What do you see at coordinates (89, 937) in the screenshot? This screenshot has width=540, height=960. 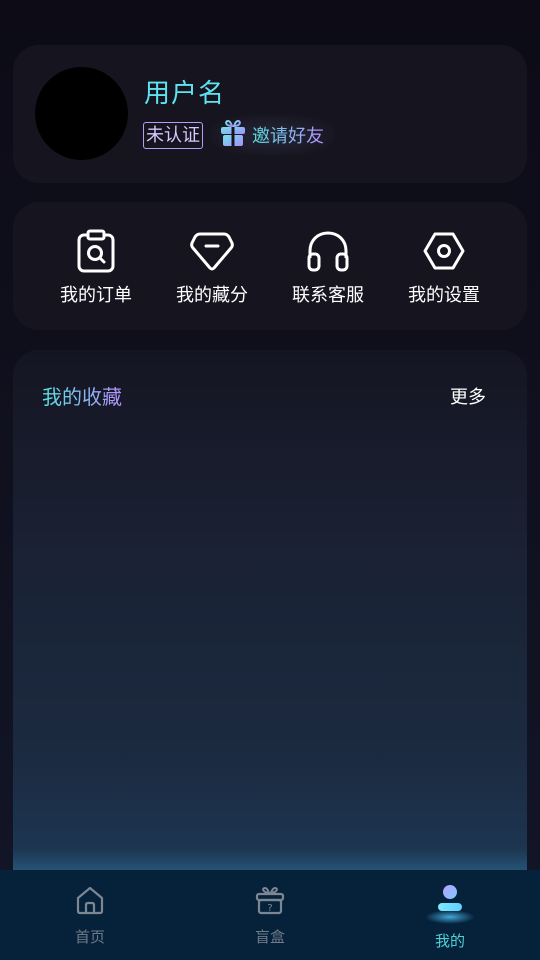 I see `tab-label: 首页` at bounding box center [89, 937].